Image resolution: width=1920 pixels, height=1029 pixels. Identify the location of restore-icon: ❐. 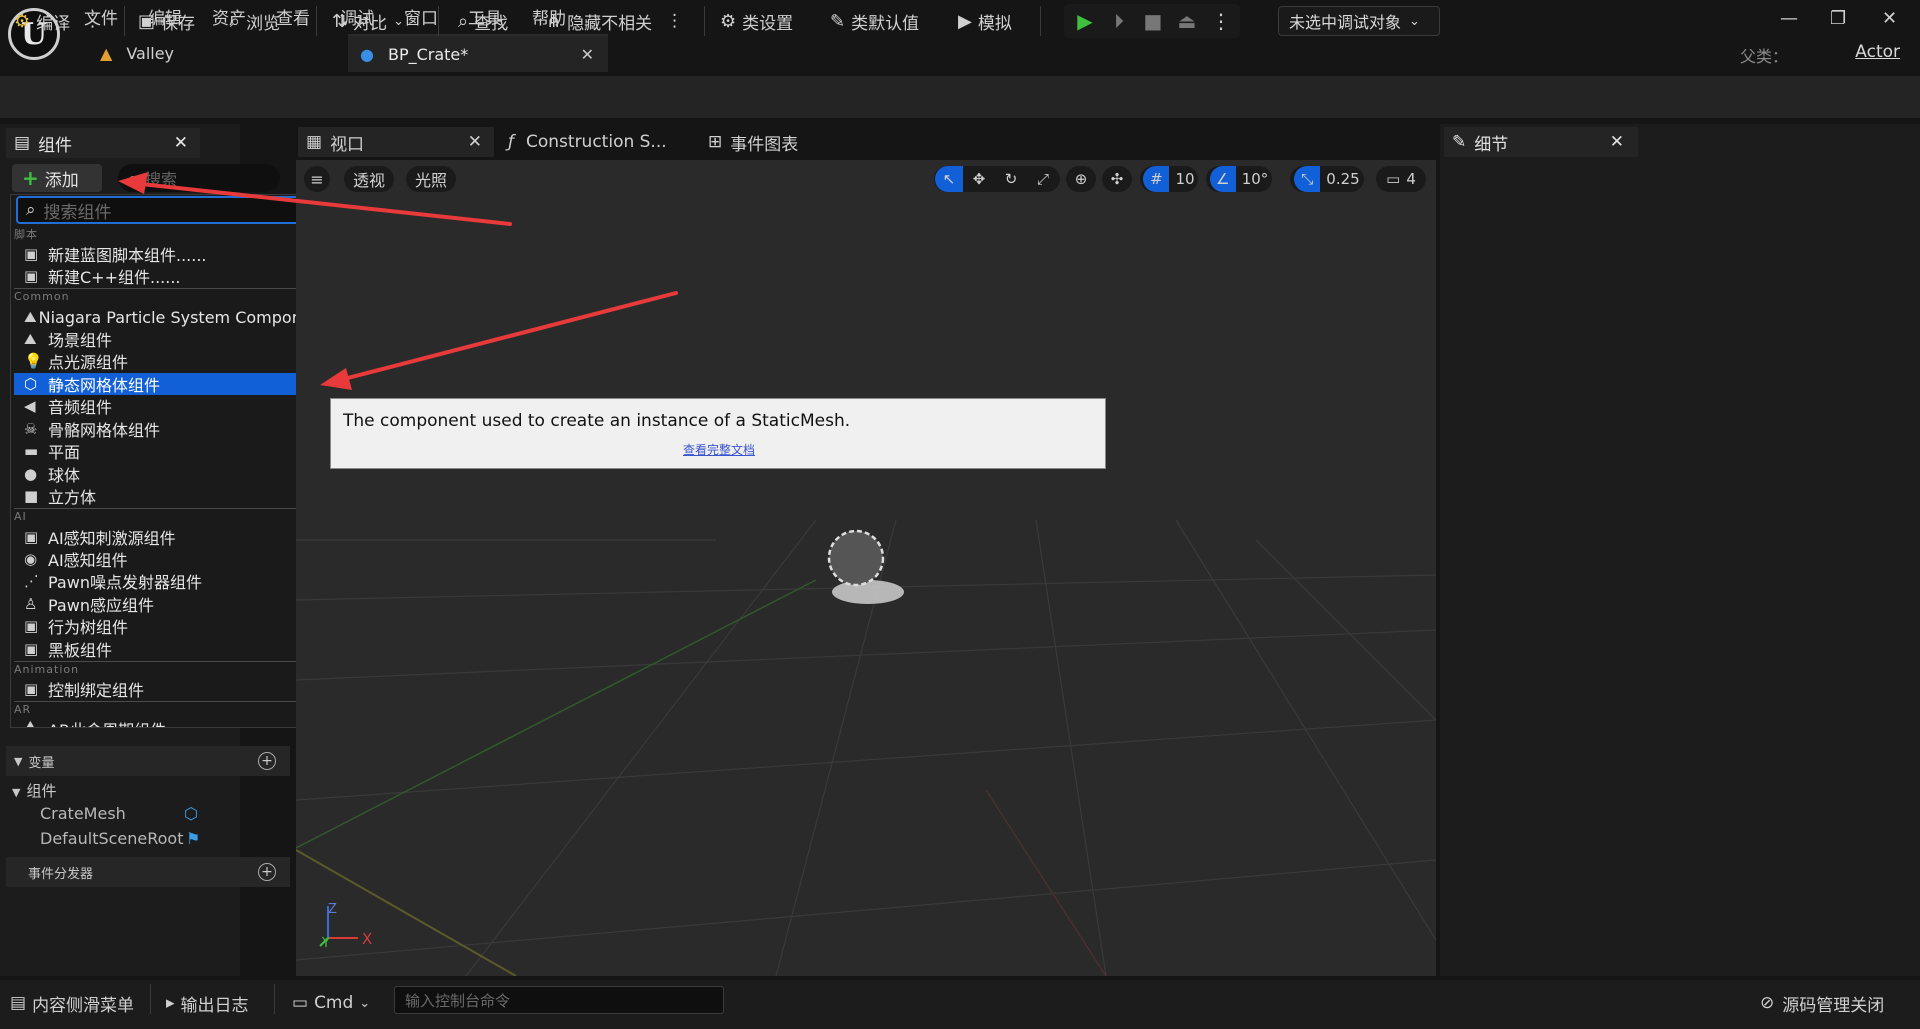
(1838, 18).